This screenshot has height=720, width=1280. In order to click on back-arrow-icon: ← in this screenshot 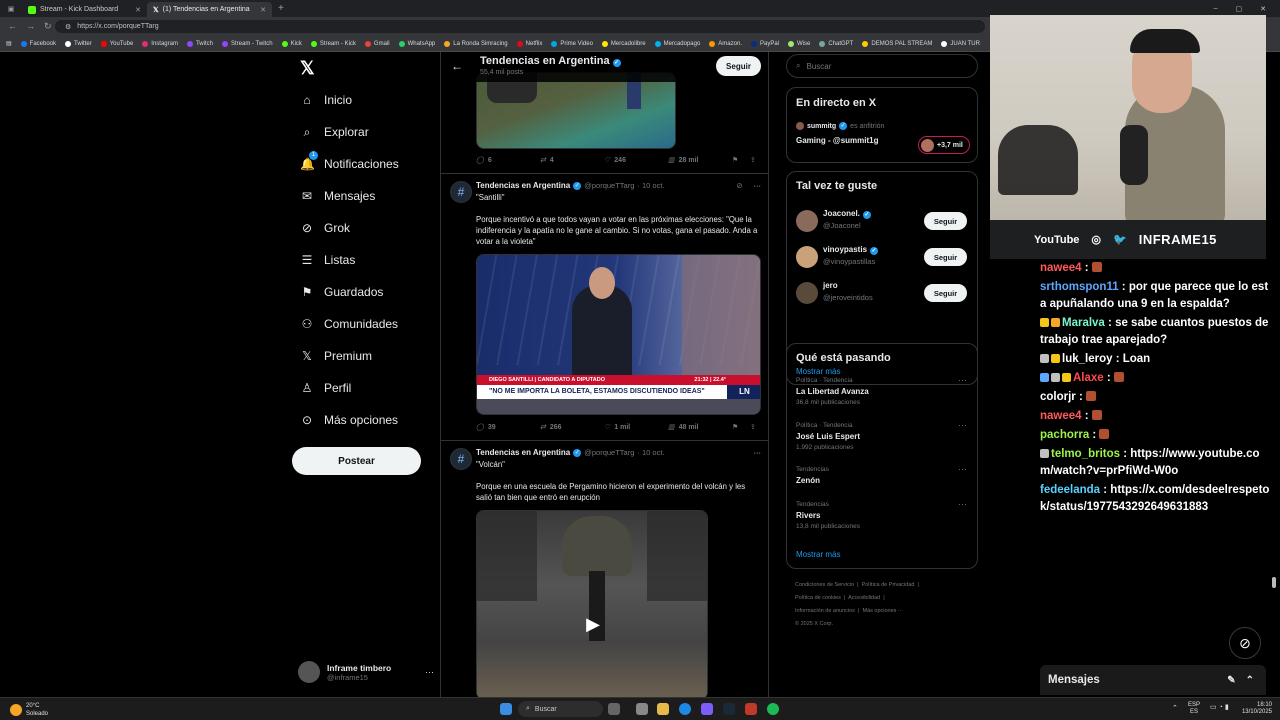, I will do `click(457, 66)`.